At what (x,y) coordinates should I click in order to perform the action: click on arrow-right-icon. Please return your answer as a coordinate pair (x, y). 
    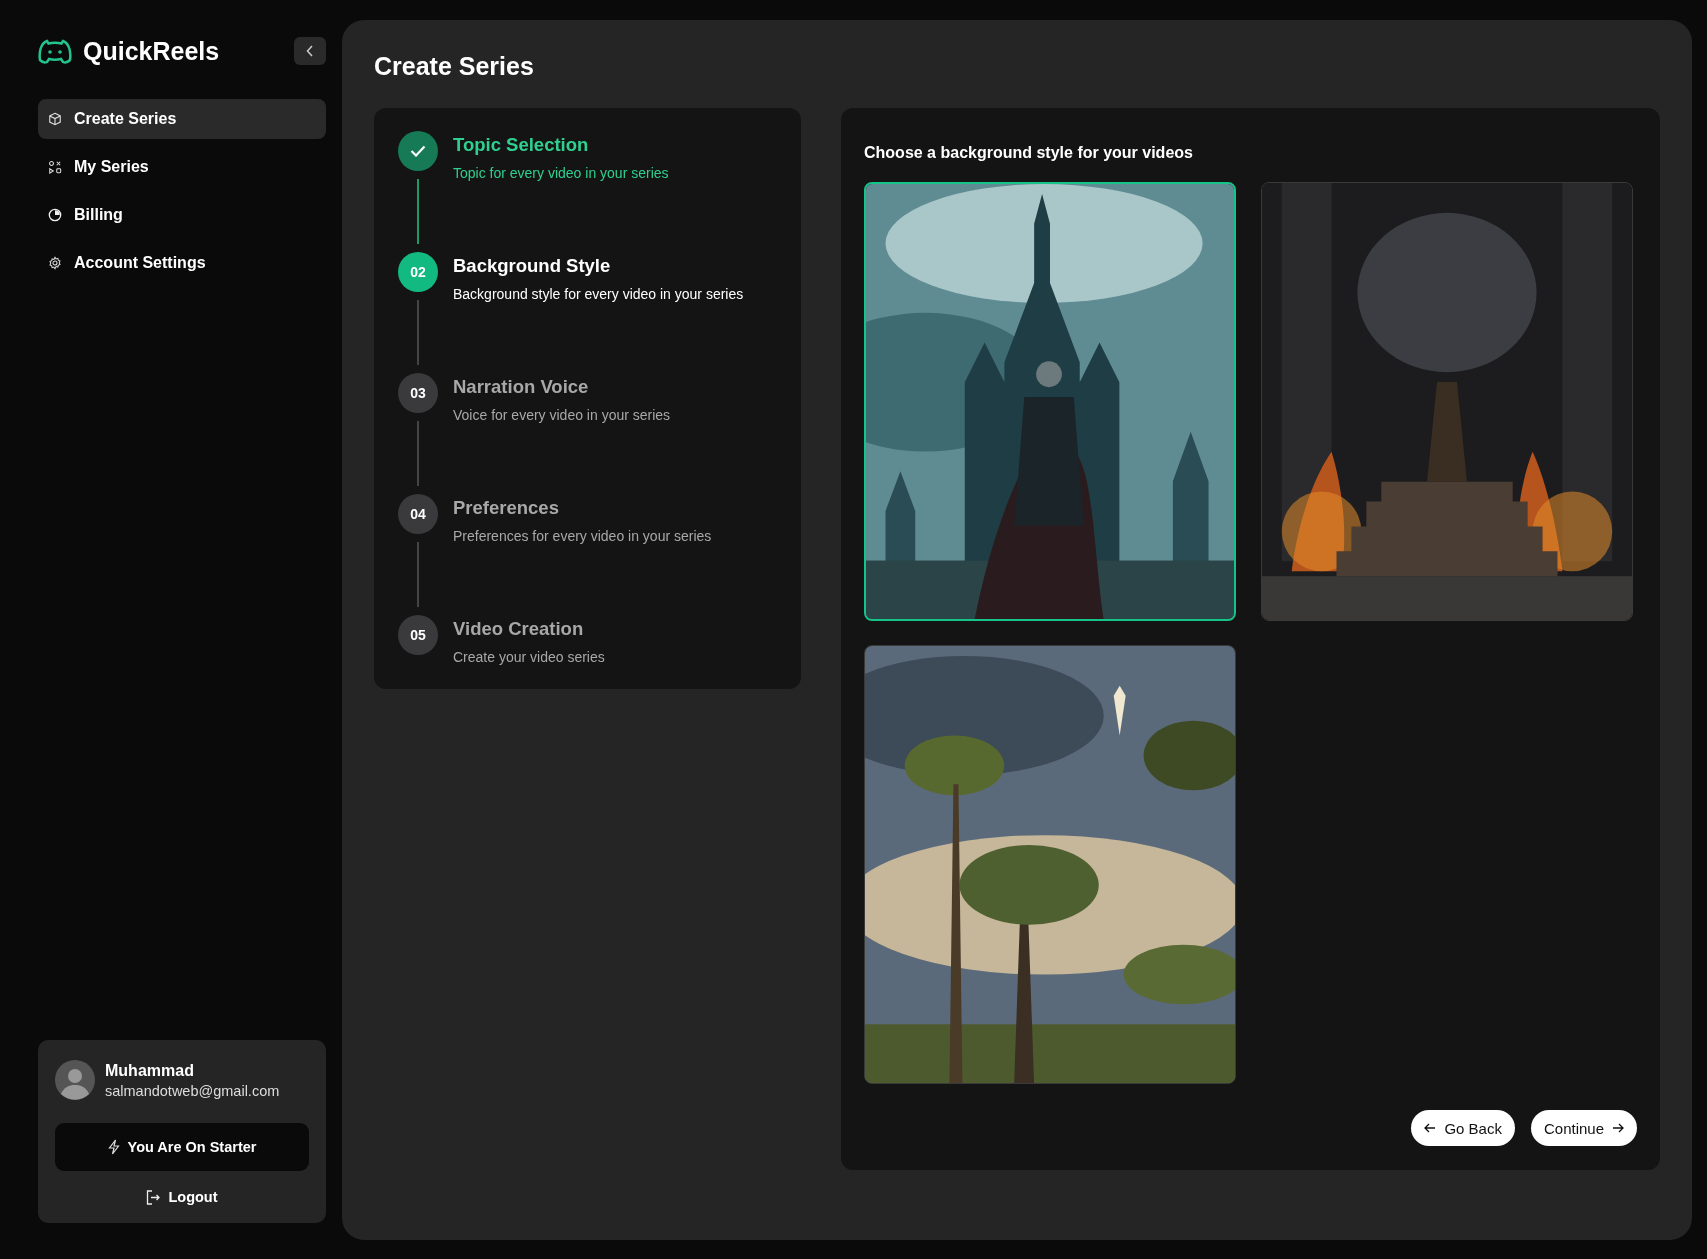
    Looking at the image, I should click on (1618, 1128).